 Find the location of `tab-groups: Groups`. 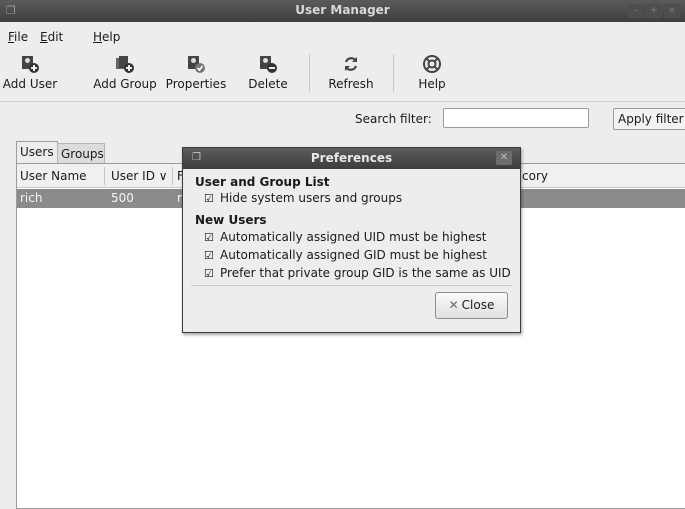

tab-groups: Groups is located at coordinates (81, 153).